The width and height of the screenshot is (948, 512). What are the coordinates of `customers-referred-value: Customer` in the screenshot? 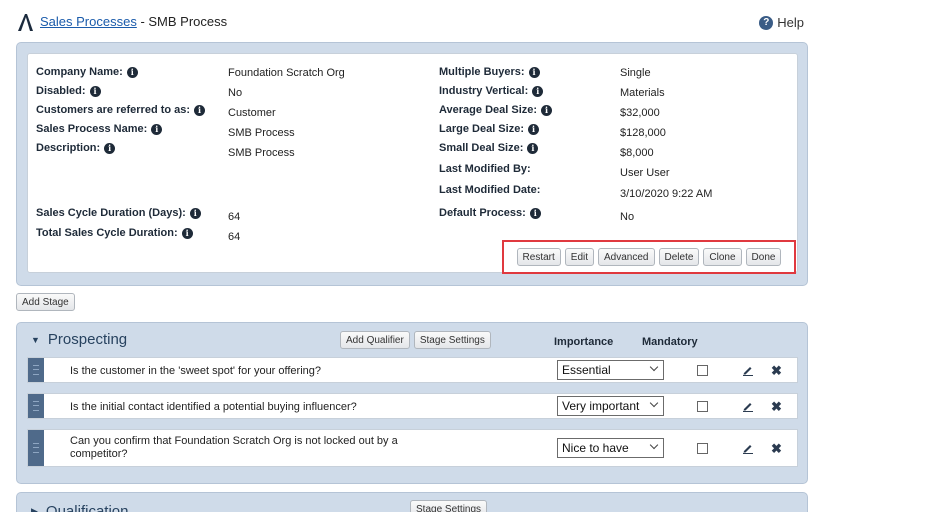 It's located at (252, 113).